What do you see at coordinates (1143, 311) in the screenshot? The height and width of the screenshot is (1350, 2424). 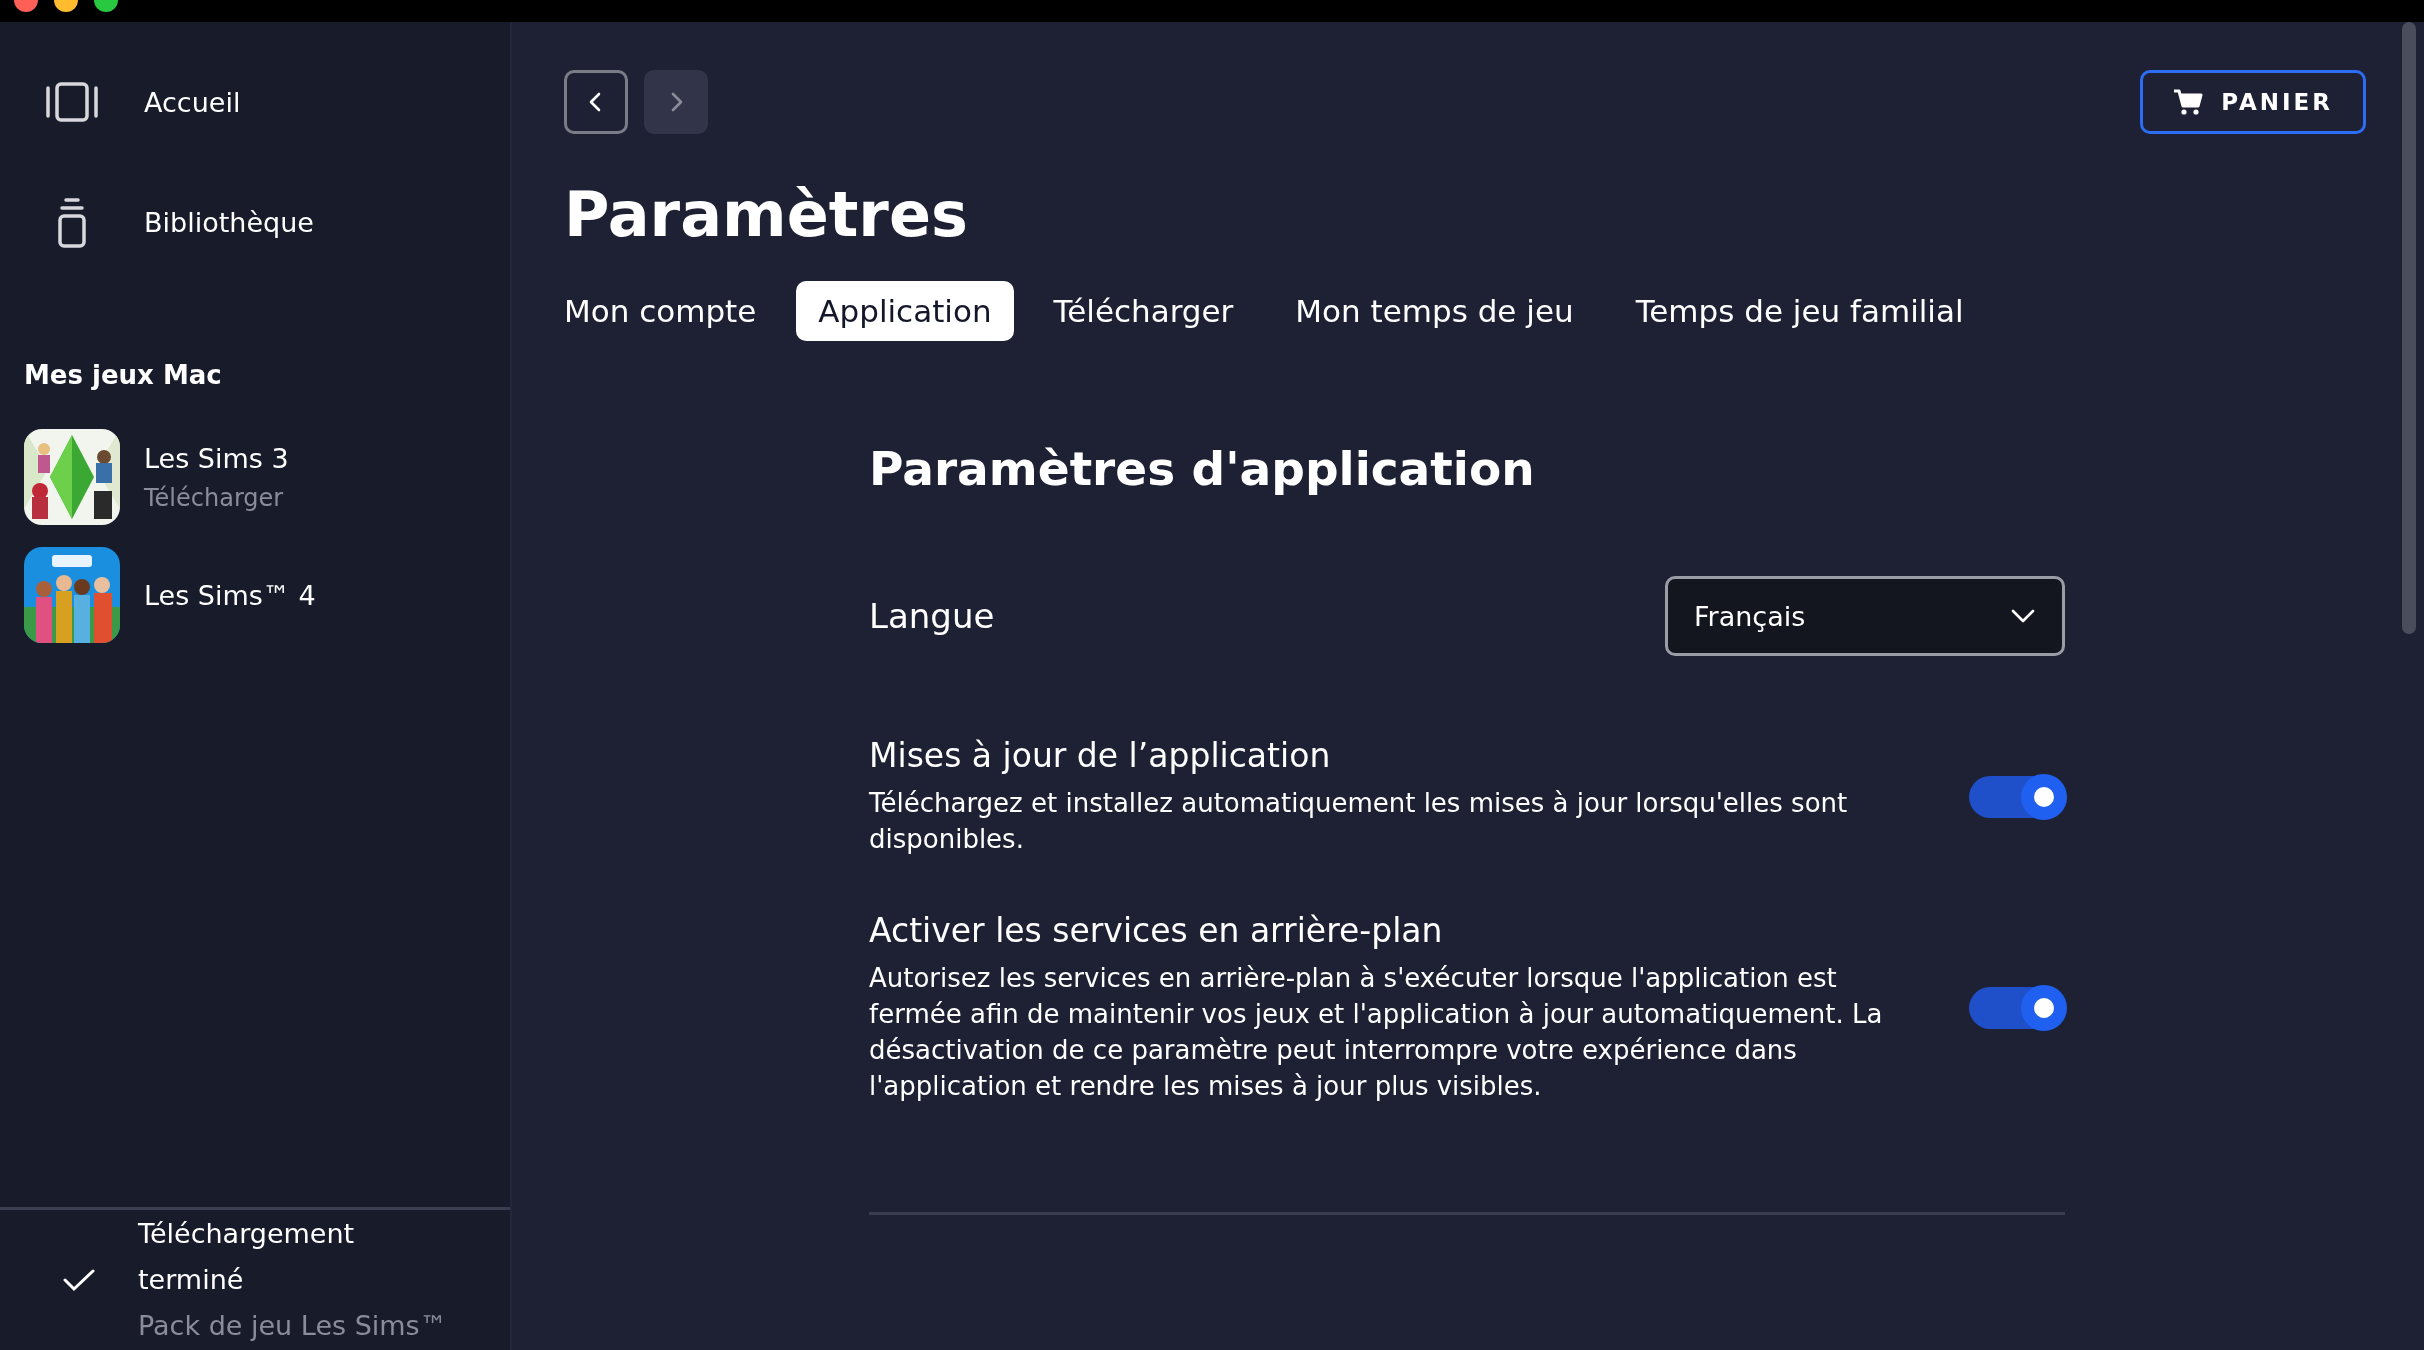 I see `tab: Télécharger` at bounding box center [1143, 311].